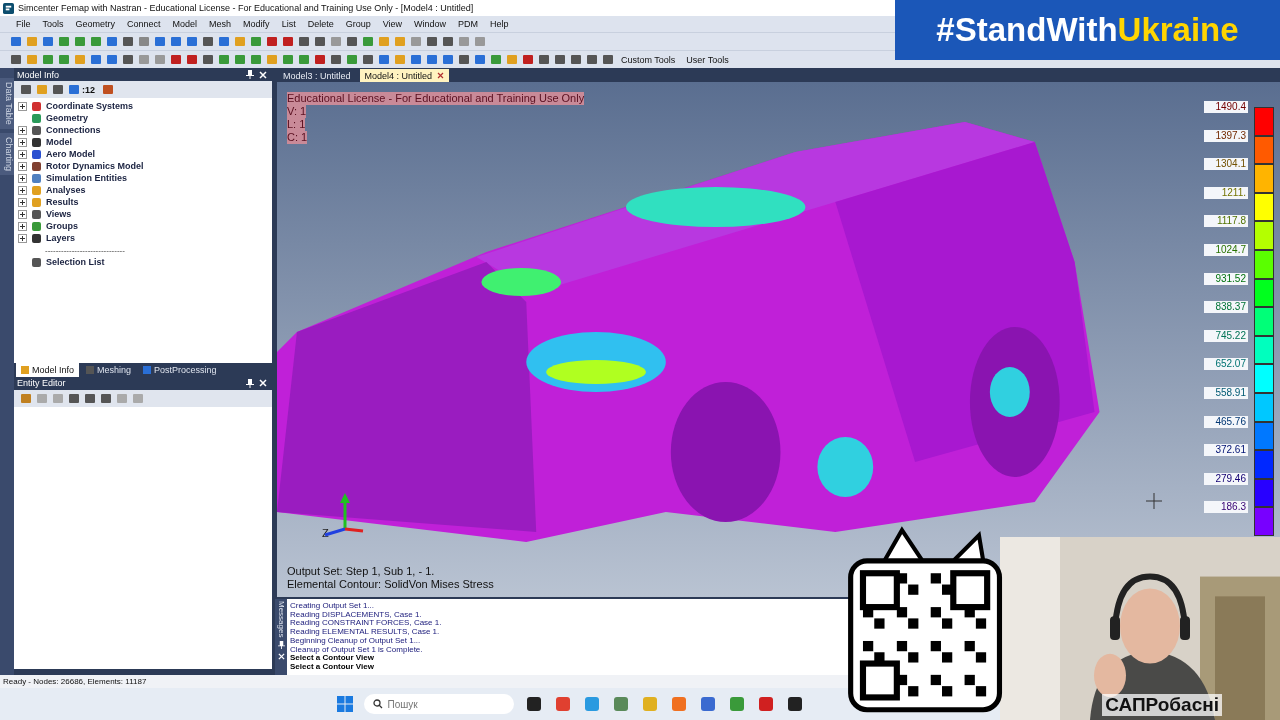 The height and width of the screenshot is (720, 1280). Describe the element at coordinates (344, 704) in the screenshot. I see `start-icon` at that location.